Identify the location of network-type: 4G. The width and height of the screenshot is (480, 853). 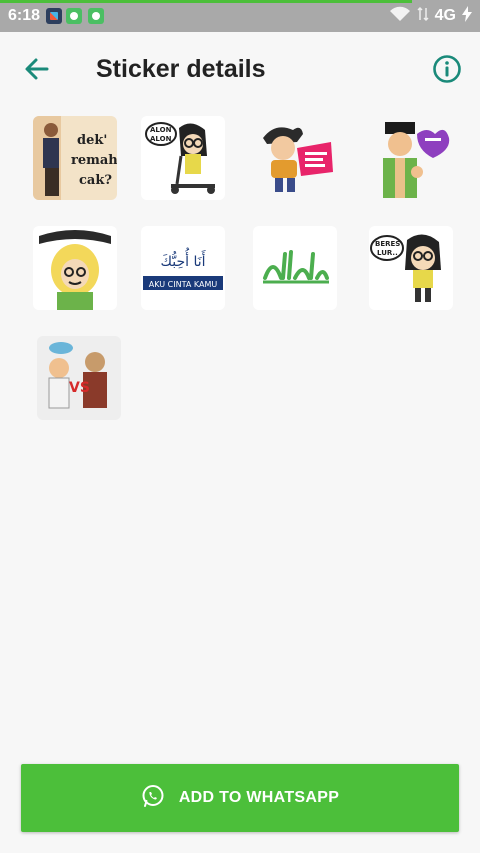
(445, 15).